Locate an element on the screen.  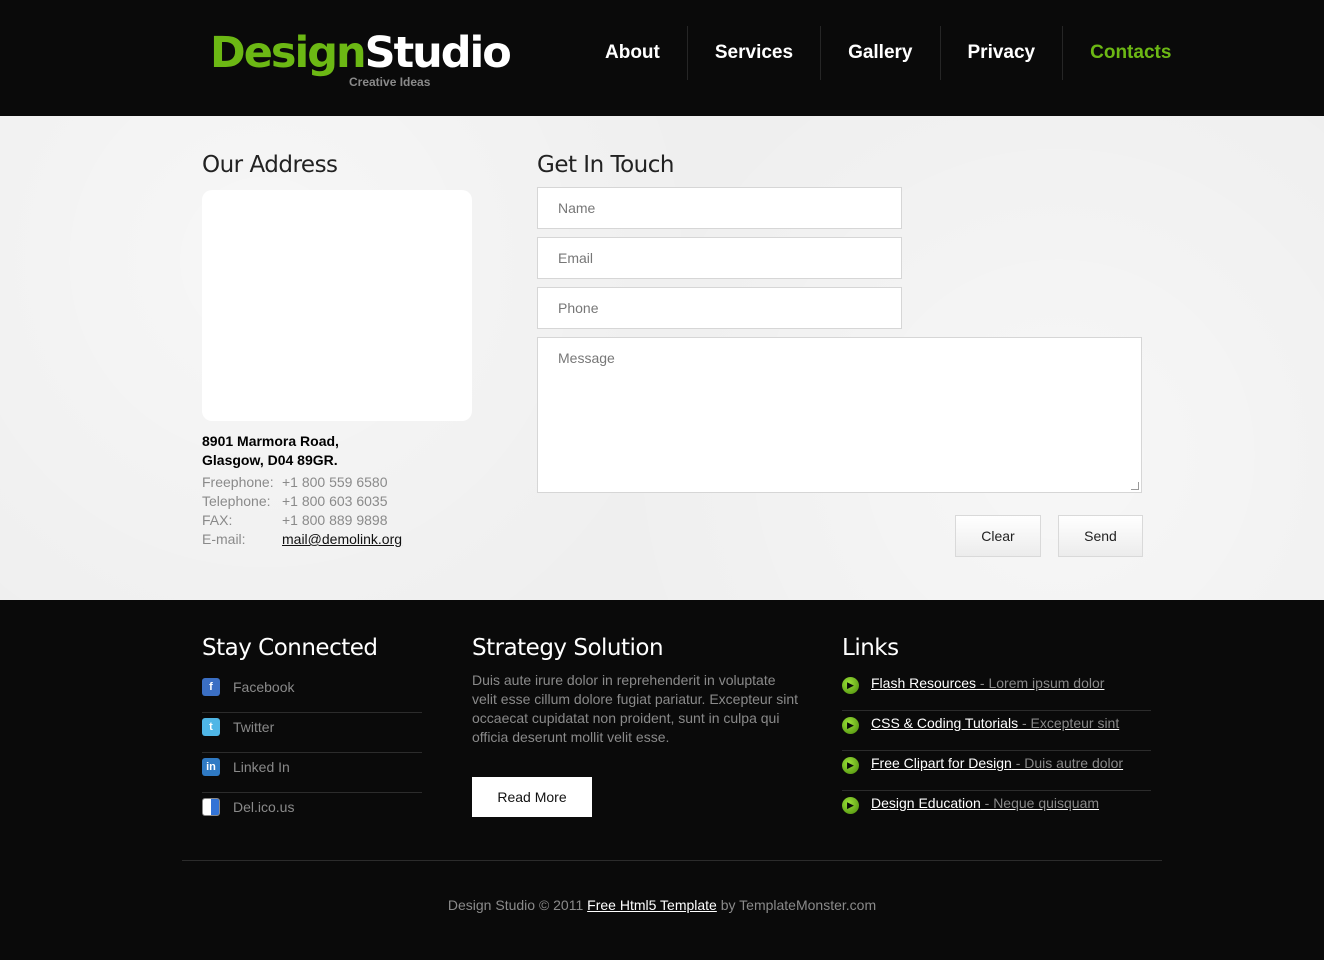
logo: DesignStudio Creative Ideas is located at coordinates (361, 58).